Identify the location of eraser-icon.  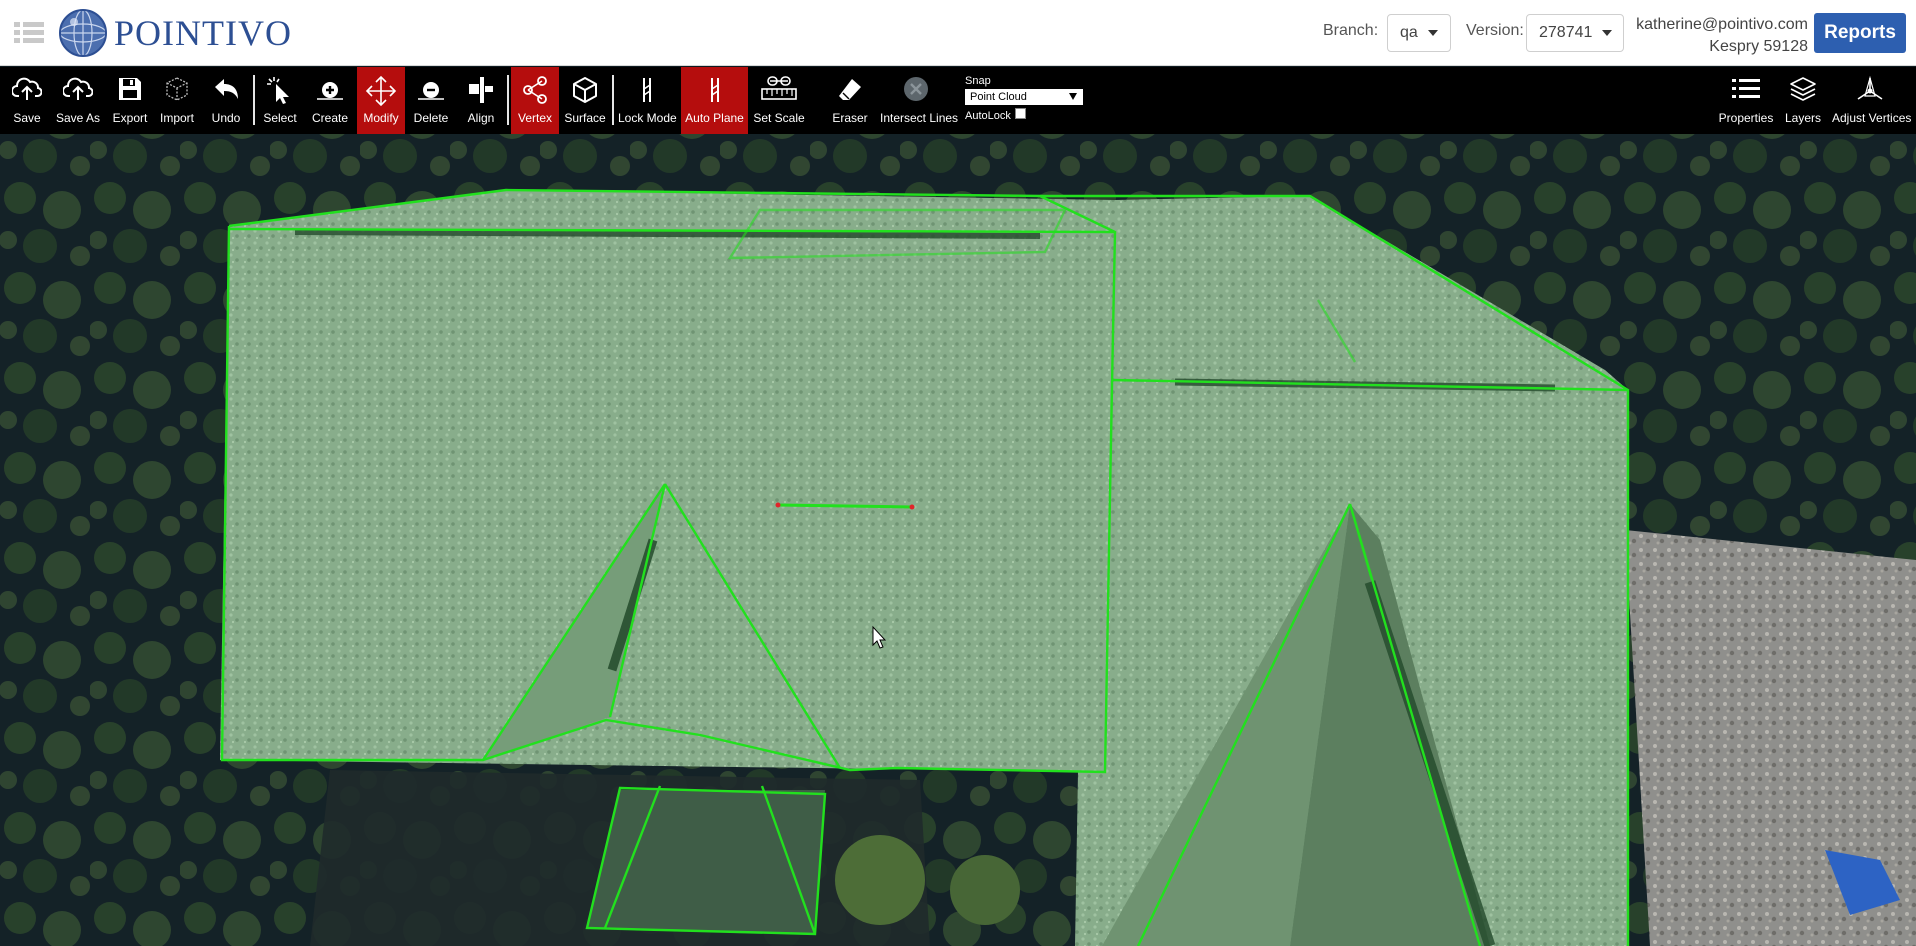
(850, 89).